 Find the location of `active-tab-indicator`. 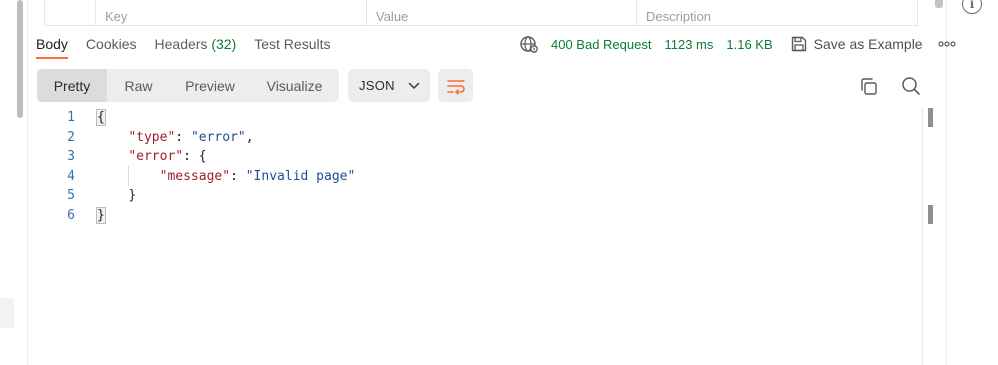

active-tab-indicator is located at coordinates (52, 58).